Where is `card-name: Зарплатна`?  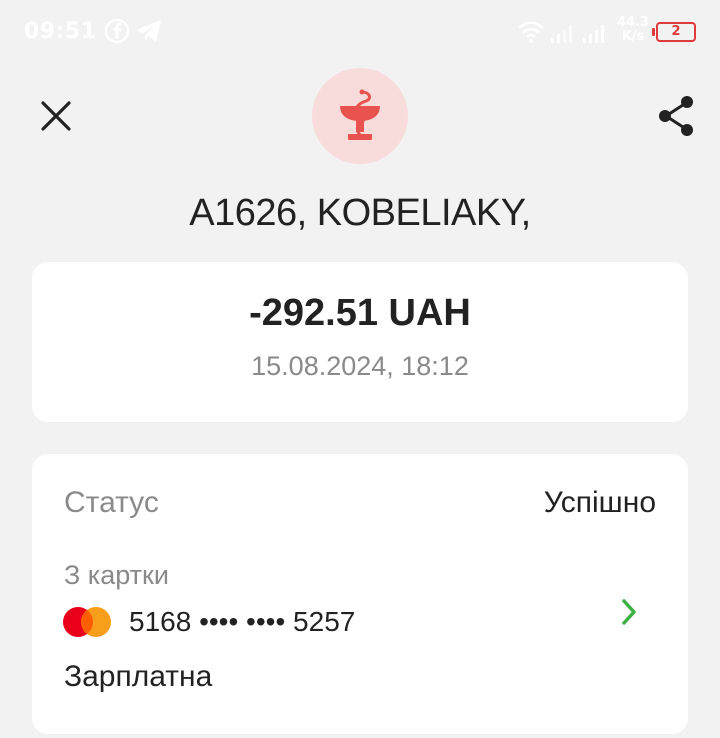 card-name: Зарплатна is located at coordinates (138, 676).